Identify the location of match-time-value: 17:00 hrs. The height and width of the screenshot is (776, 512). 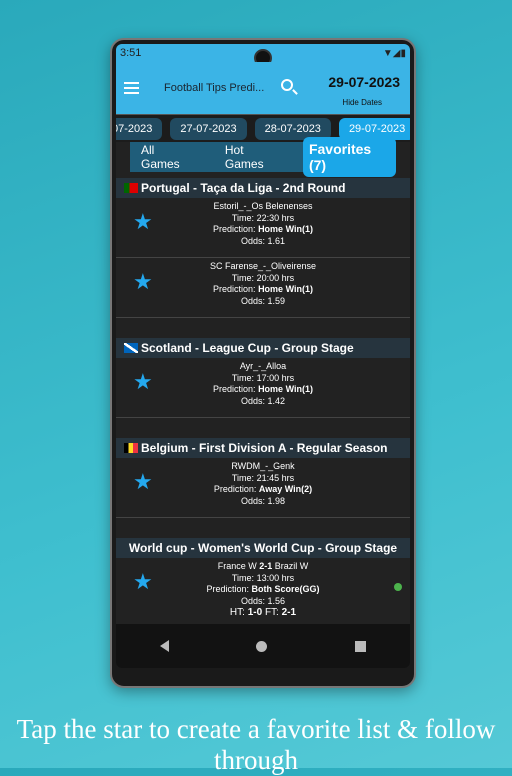
(275, 377).